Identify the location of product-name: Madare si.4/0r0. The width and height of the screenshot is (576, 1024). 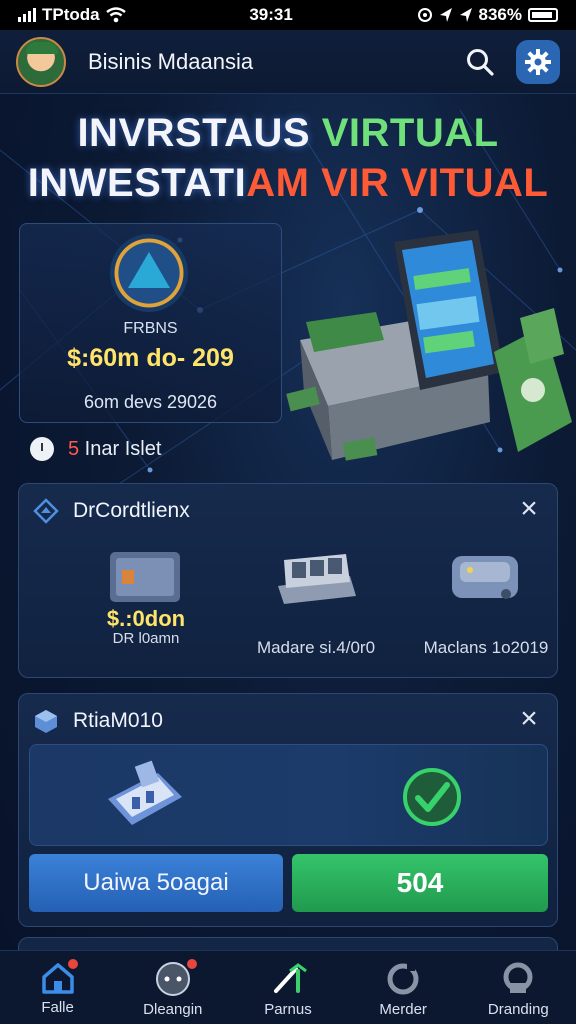
(316, 647).